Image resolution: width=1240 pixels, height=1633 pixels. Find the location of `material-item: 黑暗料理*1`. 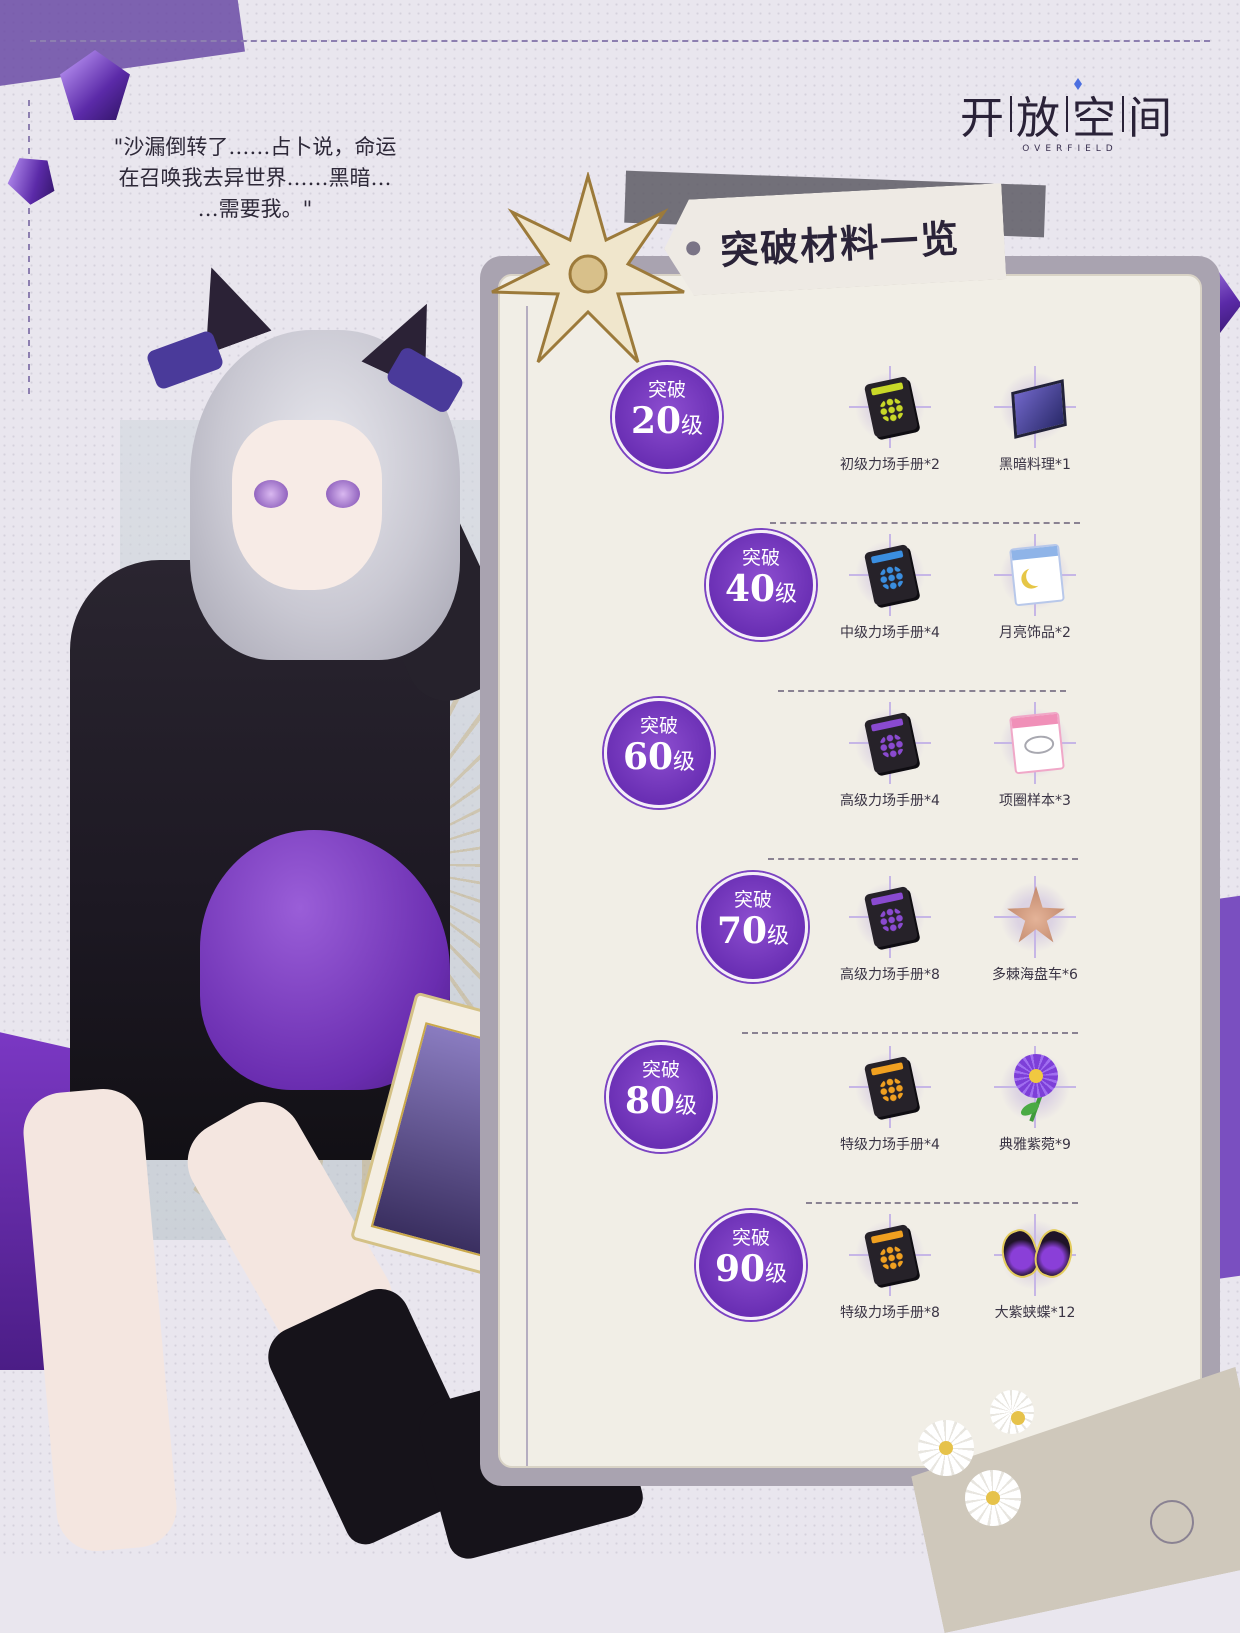

material-item: 黑暗料理*1 is located at coordinates (1035, 420).